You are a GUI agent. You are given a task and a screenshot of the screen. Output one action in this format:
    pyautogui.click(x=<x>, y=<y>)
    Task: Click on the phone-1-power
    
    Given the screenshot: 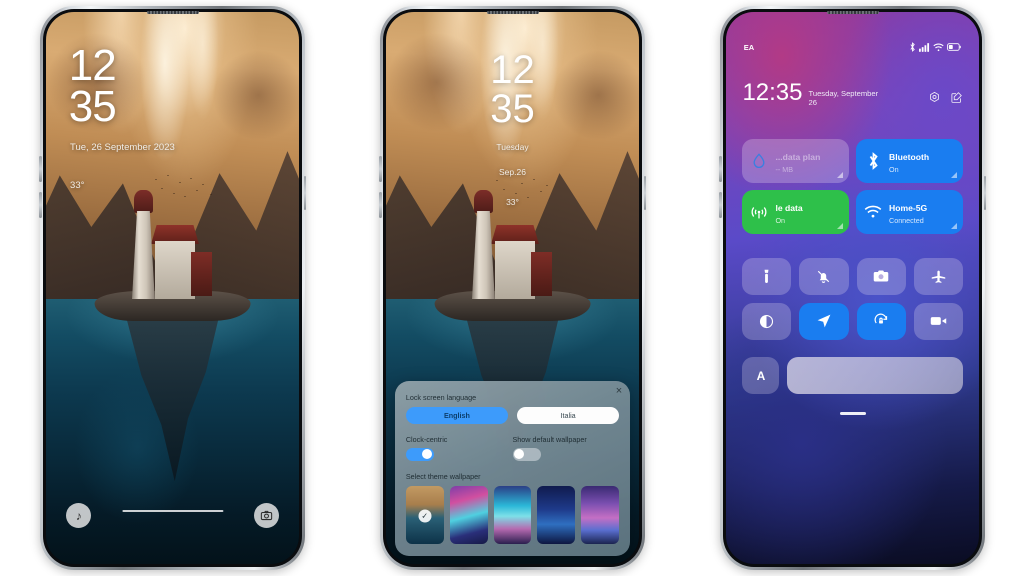 What is the action you would take?
    pyautogui.click(x=304, y=193)
    